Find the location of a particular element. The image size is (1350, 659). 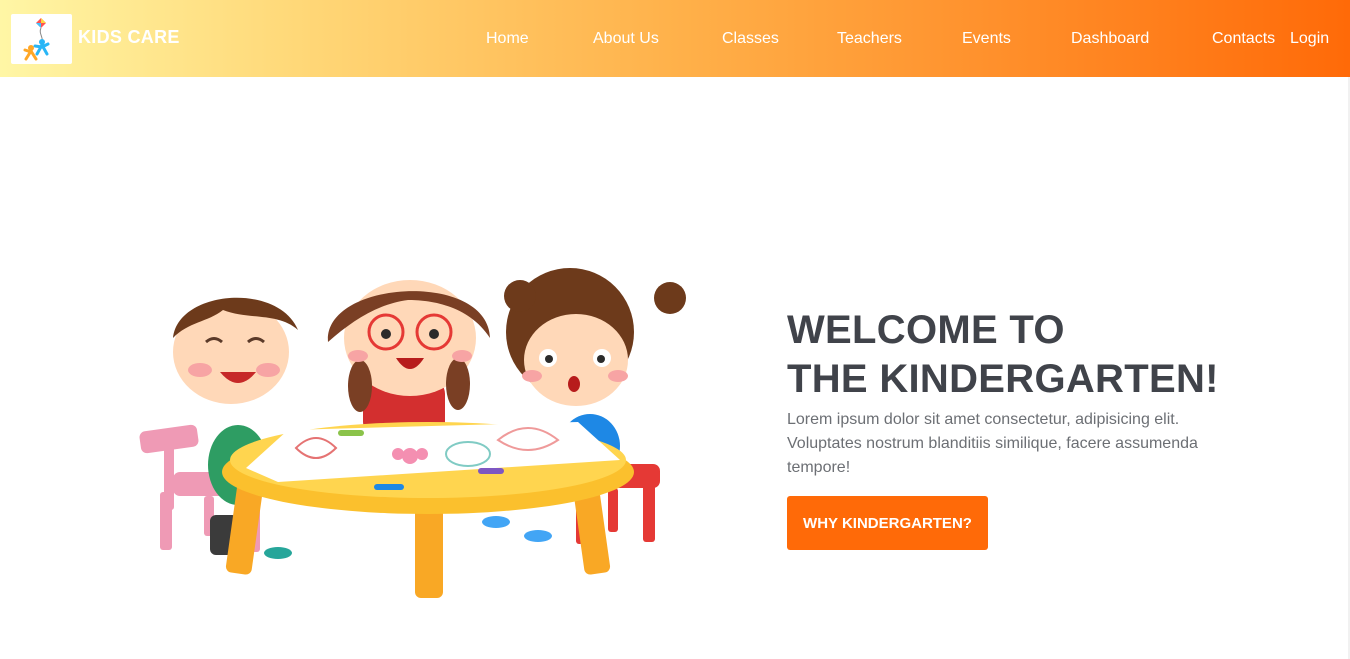

nav-teachers: Teachers is located at coordinates (869, 39).